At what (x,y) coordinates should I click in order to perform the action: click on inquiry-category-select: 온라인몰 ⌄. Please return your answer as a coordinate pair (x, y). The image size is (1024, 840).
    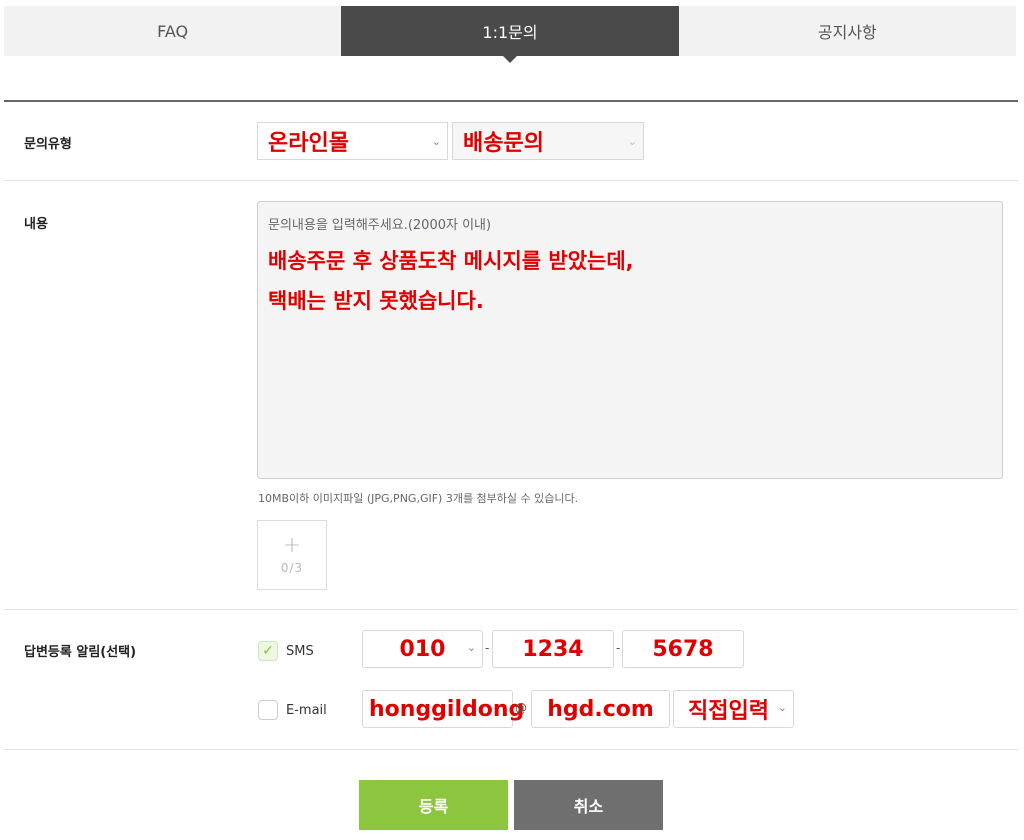
    Looking at the image, I should click on (352, 141).